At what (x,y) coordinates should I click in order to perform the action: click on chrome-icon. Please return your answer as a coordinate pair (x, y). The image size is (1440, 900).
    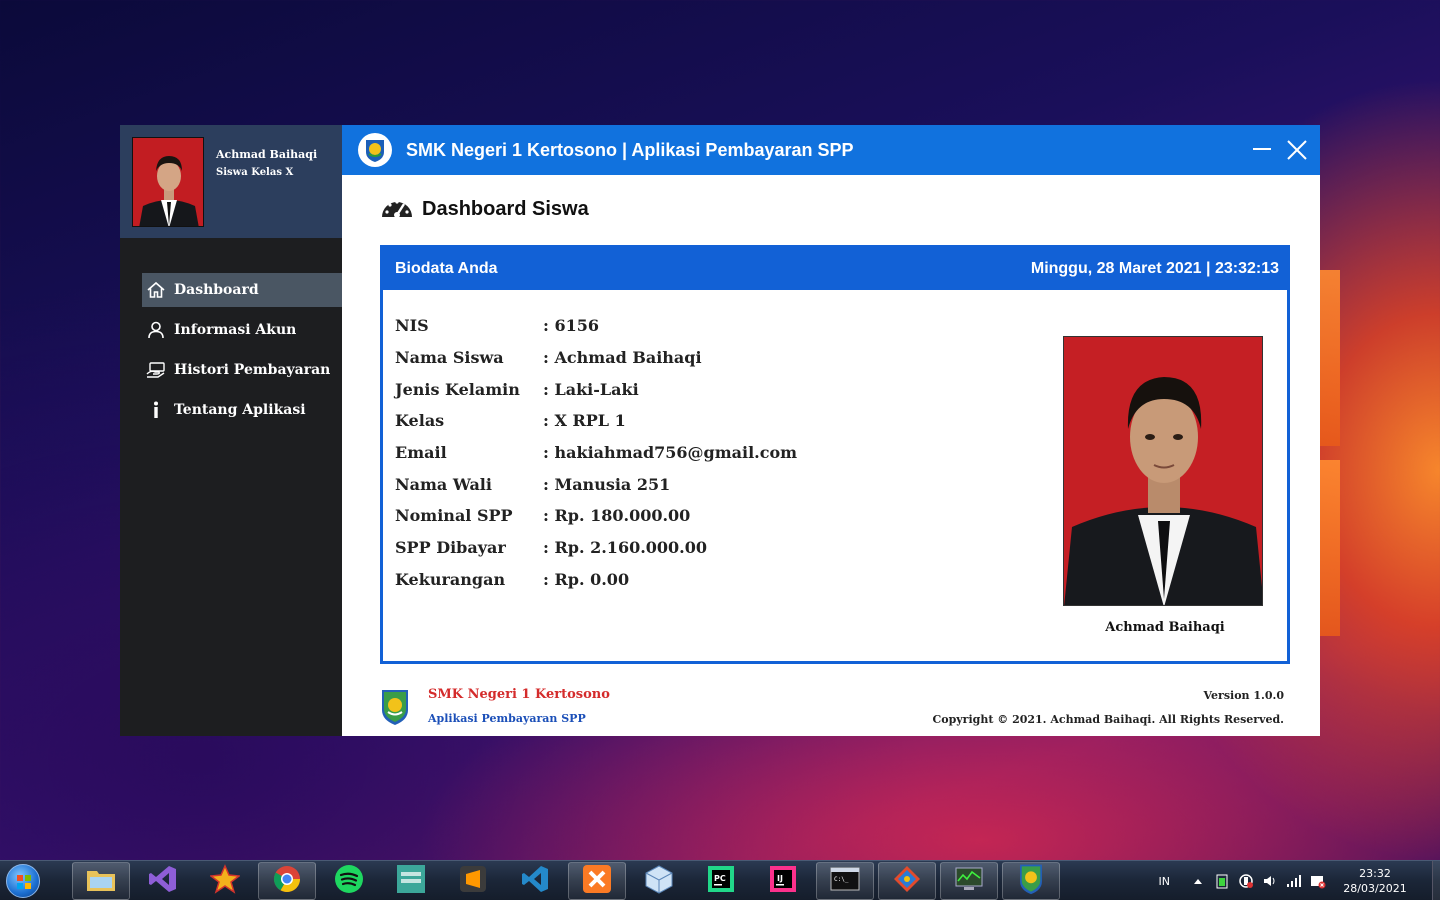
    Looking at the image, I should click on (287, 881).